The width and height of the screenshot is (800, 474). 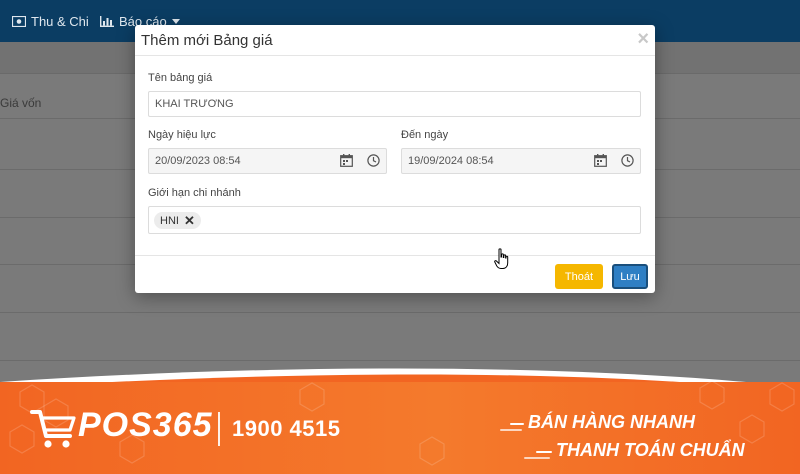 I want to click on modal-title: Thêm mới Bảng giá, so click(x=207, y=40).